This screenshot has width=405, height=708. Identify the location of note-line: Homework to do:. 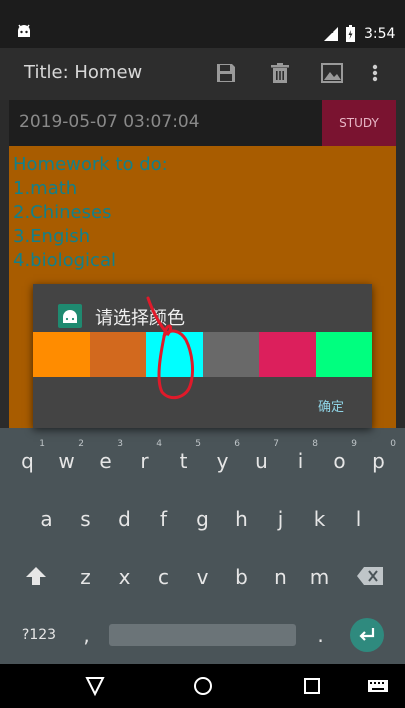
(90, 164).